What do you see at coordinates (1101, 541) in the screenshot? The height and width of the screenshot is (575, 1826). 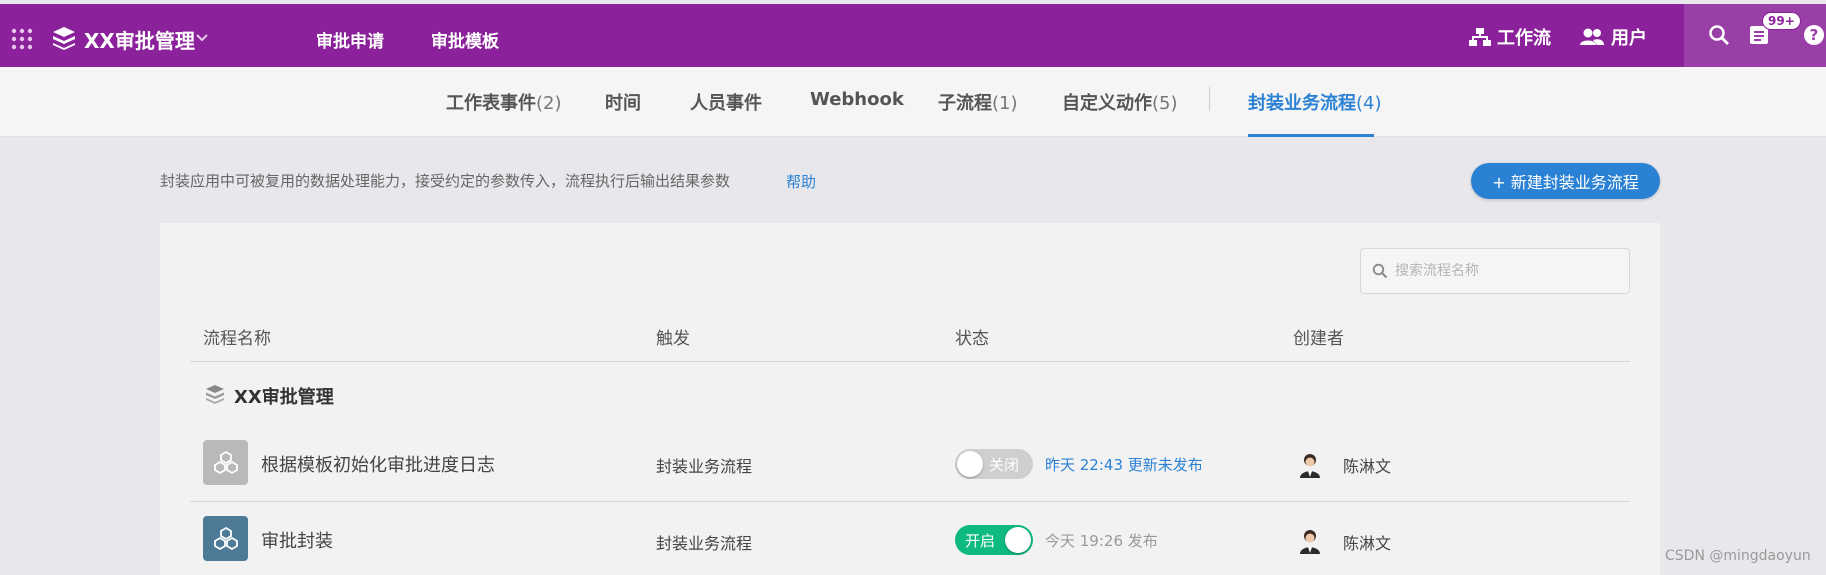 I see `publish-status: 今天 19:26 发布` at bounding box center [1101, 541].